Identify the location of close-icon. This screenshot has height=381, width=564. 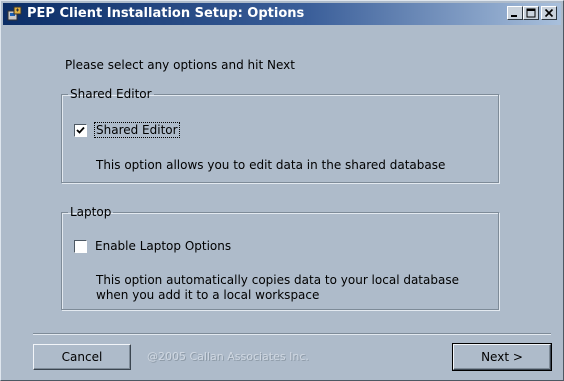
(549, 13).